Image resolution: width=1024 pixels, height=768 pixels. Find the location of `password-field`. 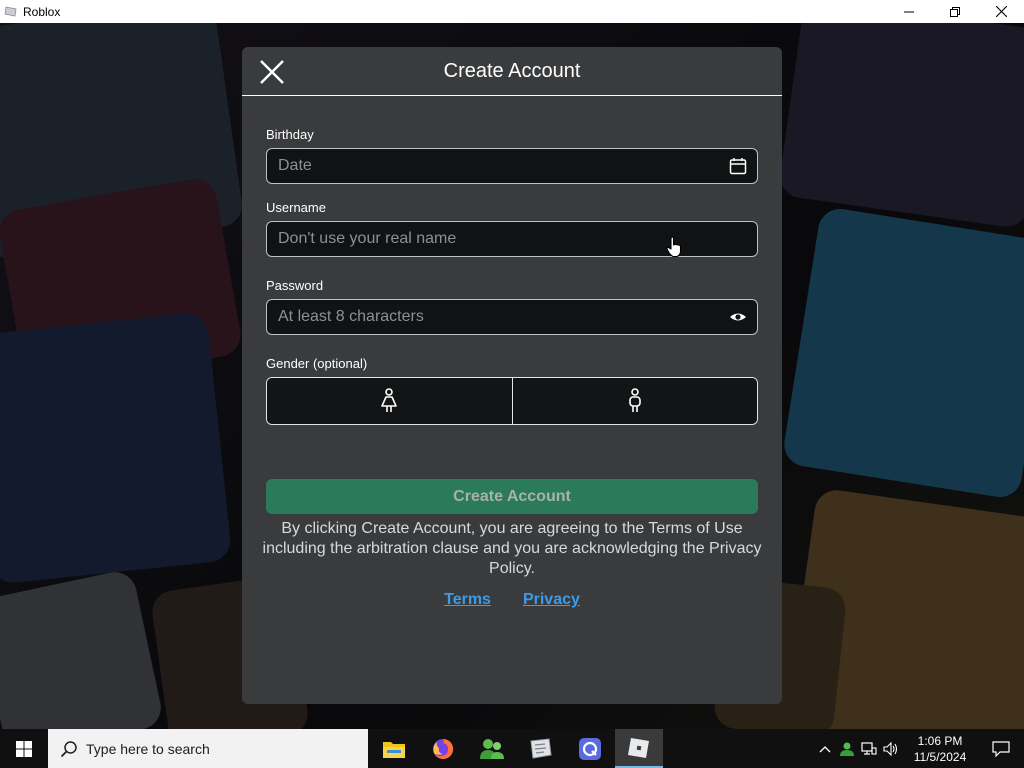

password-field is located at coordinates (512, 317).